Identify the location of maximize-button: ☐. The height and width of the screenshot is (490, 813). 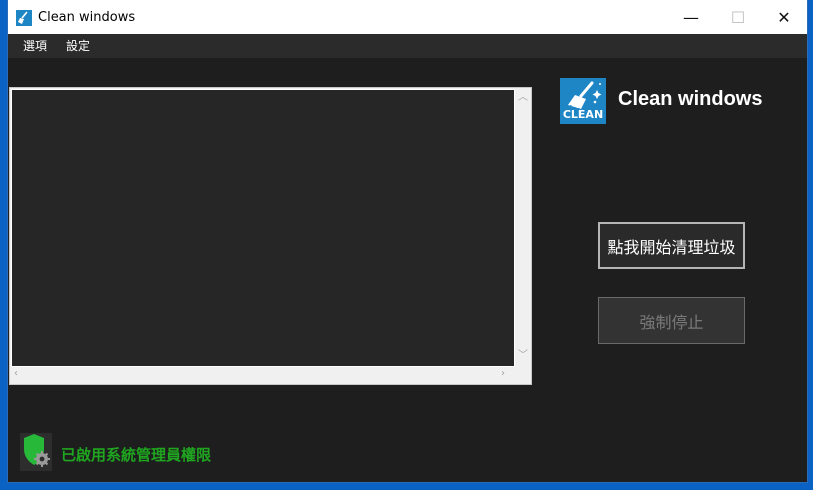
(738, 17).